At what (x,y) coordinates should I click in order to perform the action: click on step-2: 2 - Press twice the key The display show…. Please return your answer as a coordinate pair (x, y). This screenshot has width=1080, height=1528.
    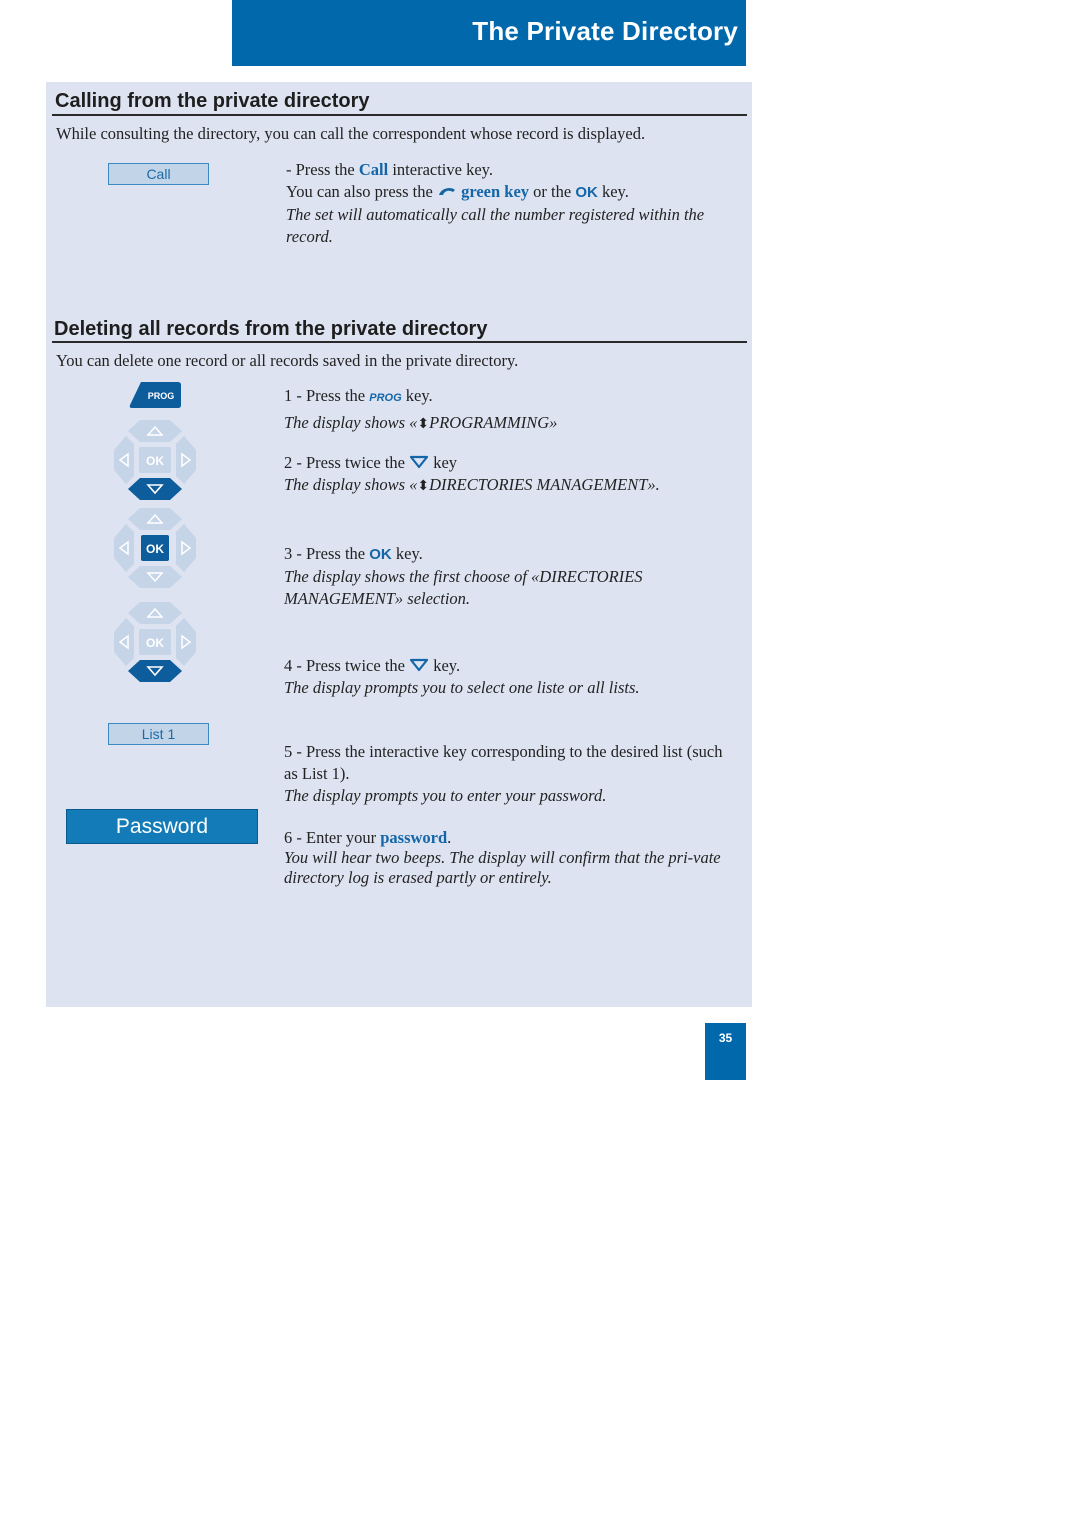
    Looking at the image, I should click on (514, 474).